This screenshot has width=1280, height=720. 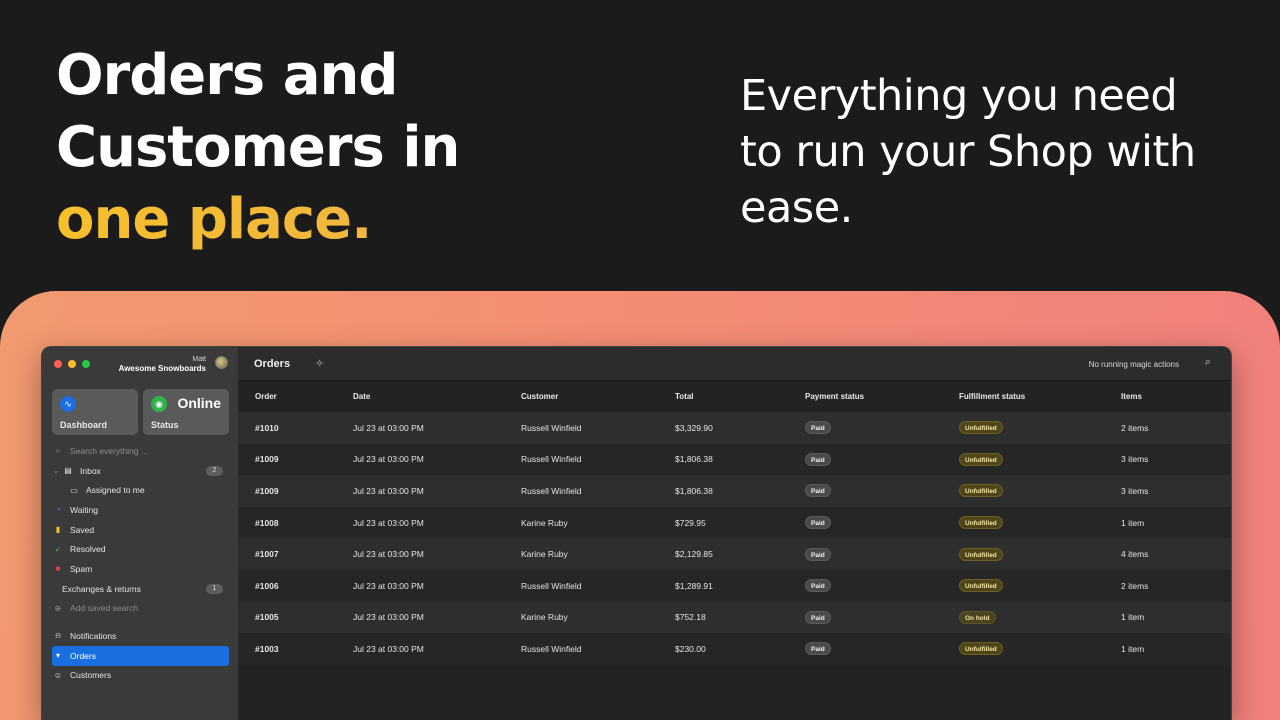 I want to click on sidebar-item-waiting: ◔ Waiting, so click(x=140, y=510).